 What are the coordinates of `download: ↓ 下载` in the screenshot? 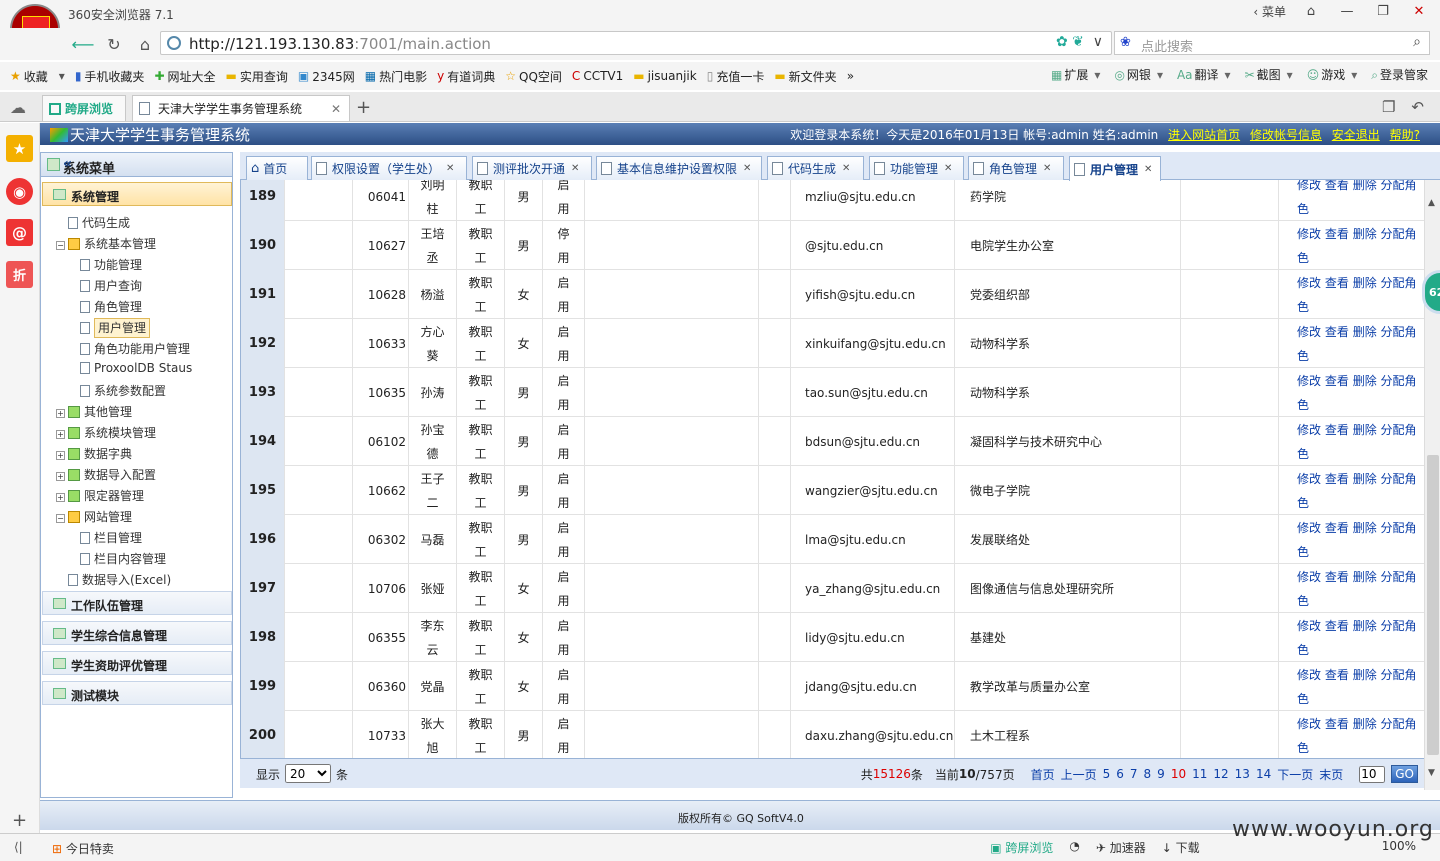 It's located at (1181, 847).